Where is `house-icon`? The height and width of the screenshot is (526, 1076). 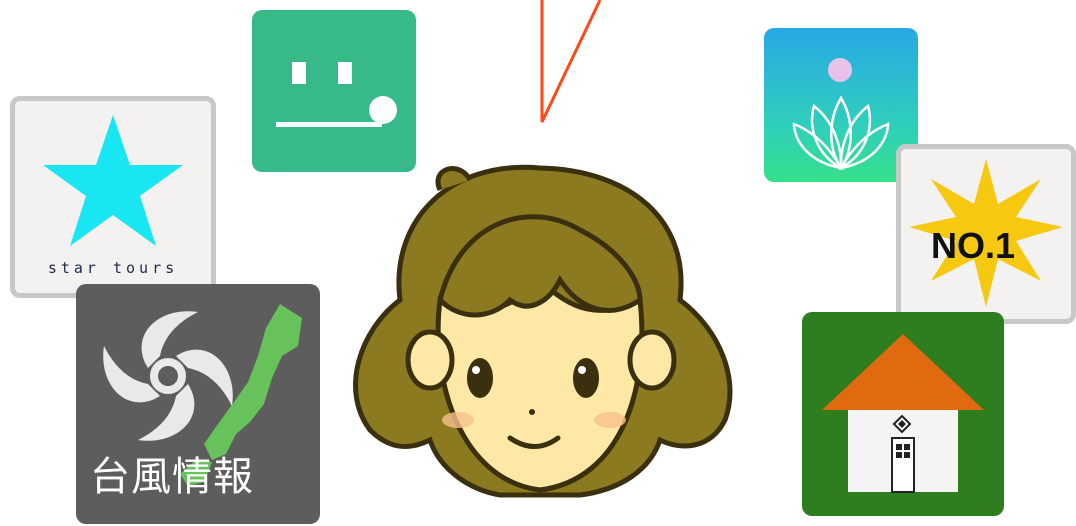 house-icon is located at coordinates (903, 413).